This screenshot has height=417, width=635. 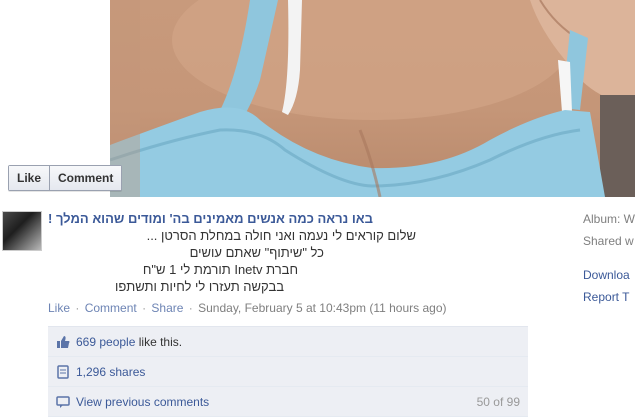 I want to click on likes-suffix: like this., so click(x=160, y=341).